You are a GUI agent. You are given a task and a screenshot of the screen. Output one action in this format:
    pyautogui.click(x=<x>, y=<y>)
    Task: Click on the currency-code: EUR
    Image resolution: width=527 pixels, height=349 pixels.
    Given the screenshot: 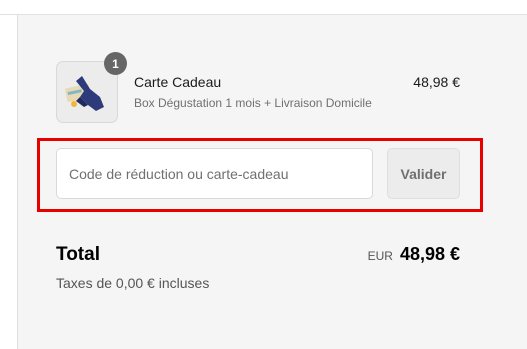 What is the action you would take?
    pyautogui.click(x=380, y=256)
    